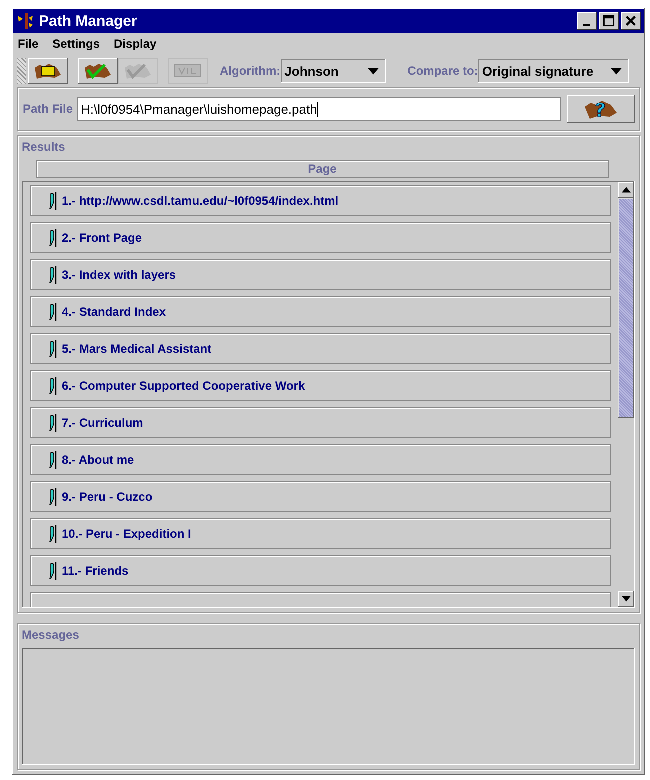 The image size is (650, 780). What do you see at coordinates (587, 21) in the screenshot?
I see `minimize-button` at bounding box center [587, 21].